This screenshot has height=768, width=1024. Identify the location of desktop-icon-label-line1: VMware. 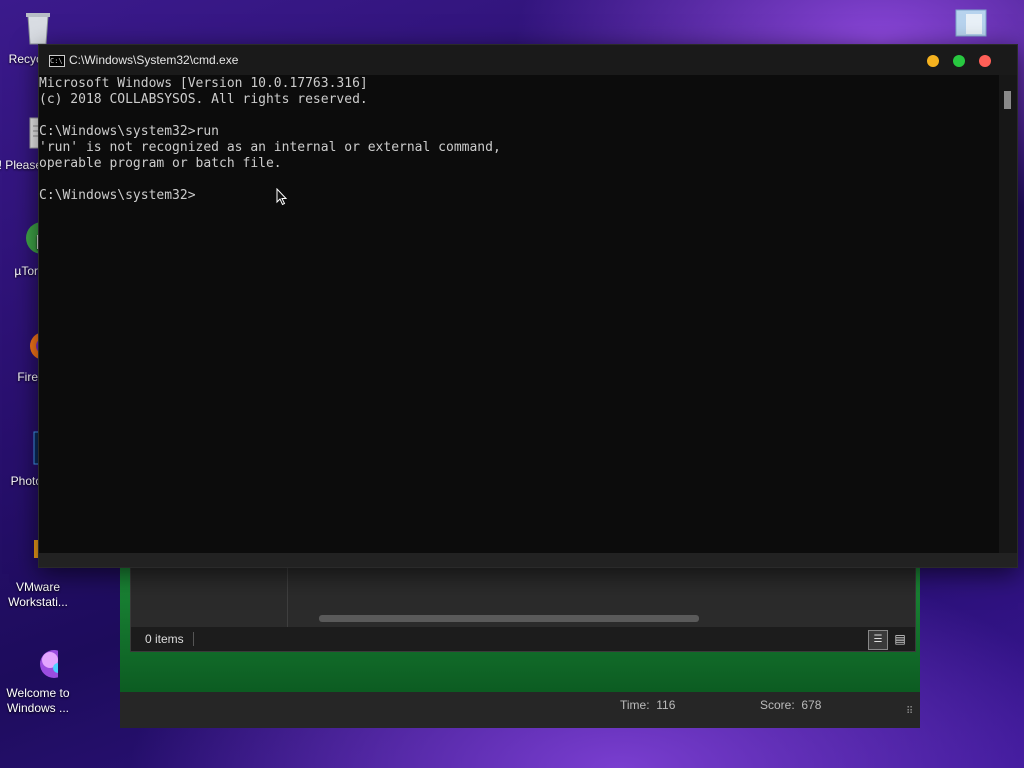
(37, 587).